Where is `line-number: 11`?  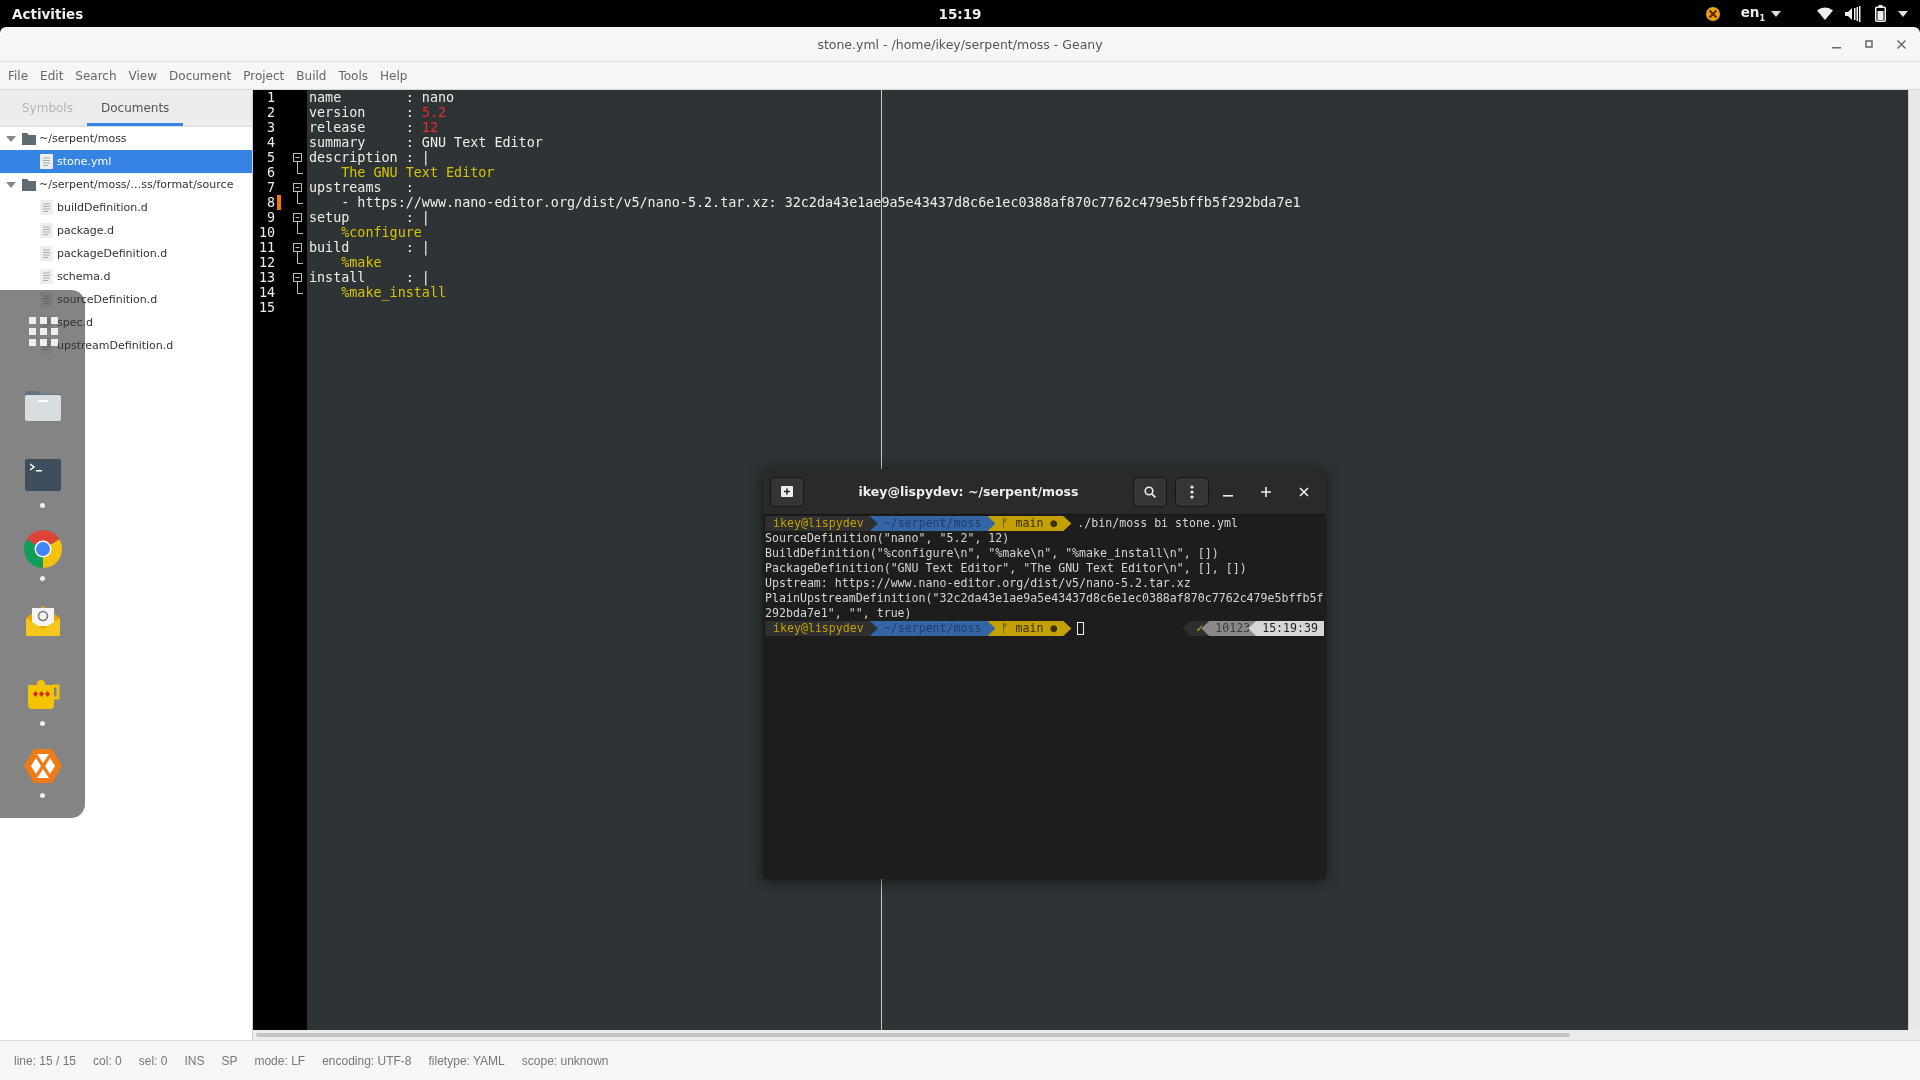
line-number: 11 is located at coordinates (266, 247).